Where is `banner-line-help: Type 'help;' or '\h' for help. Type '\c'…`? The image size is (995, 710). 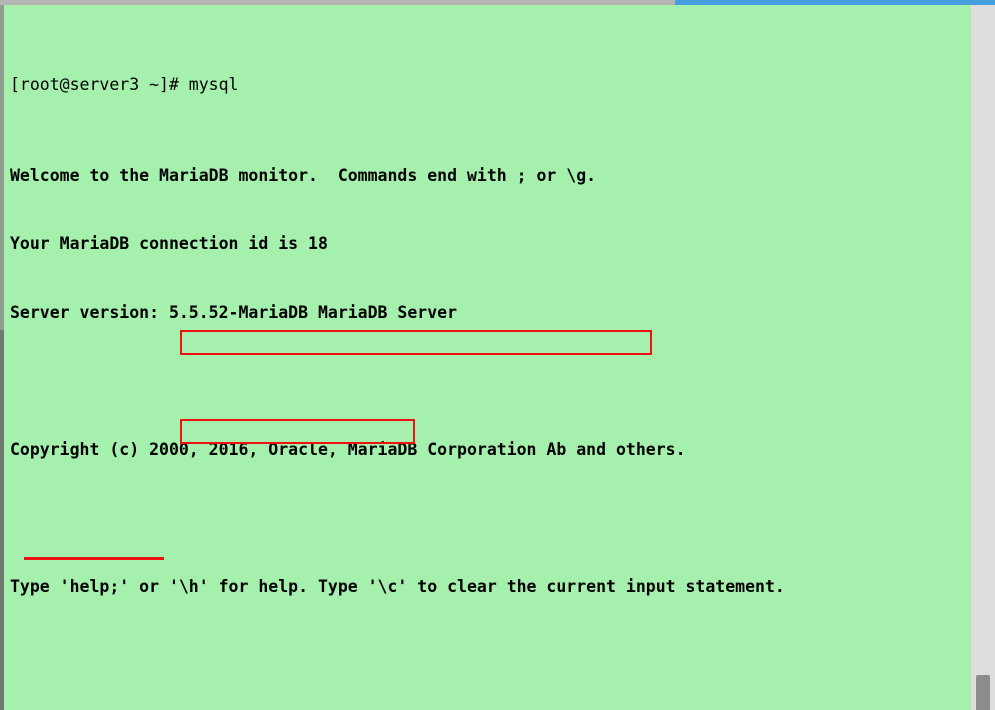 banner-line-help: Type 'help;' or '\h' for help. Type '\c'… is located at coordinates (397, 587).